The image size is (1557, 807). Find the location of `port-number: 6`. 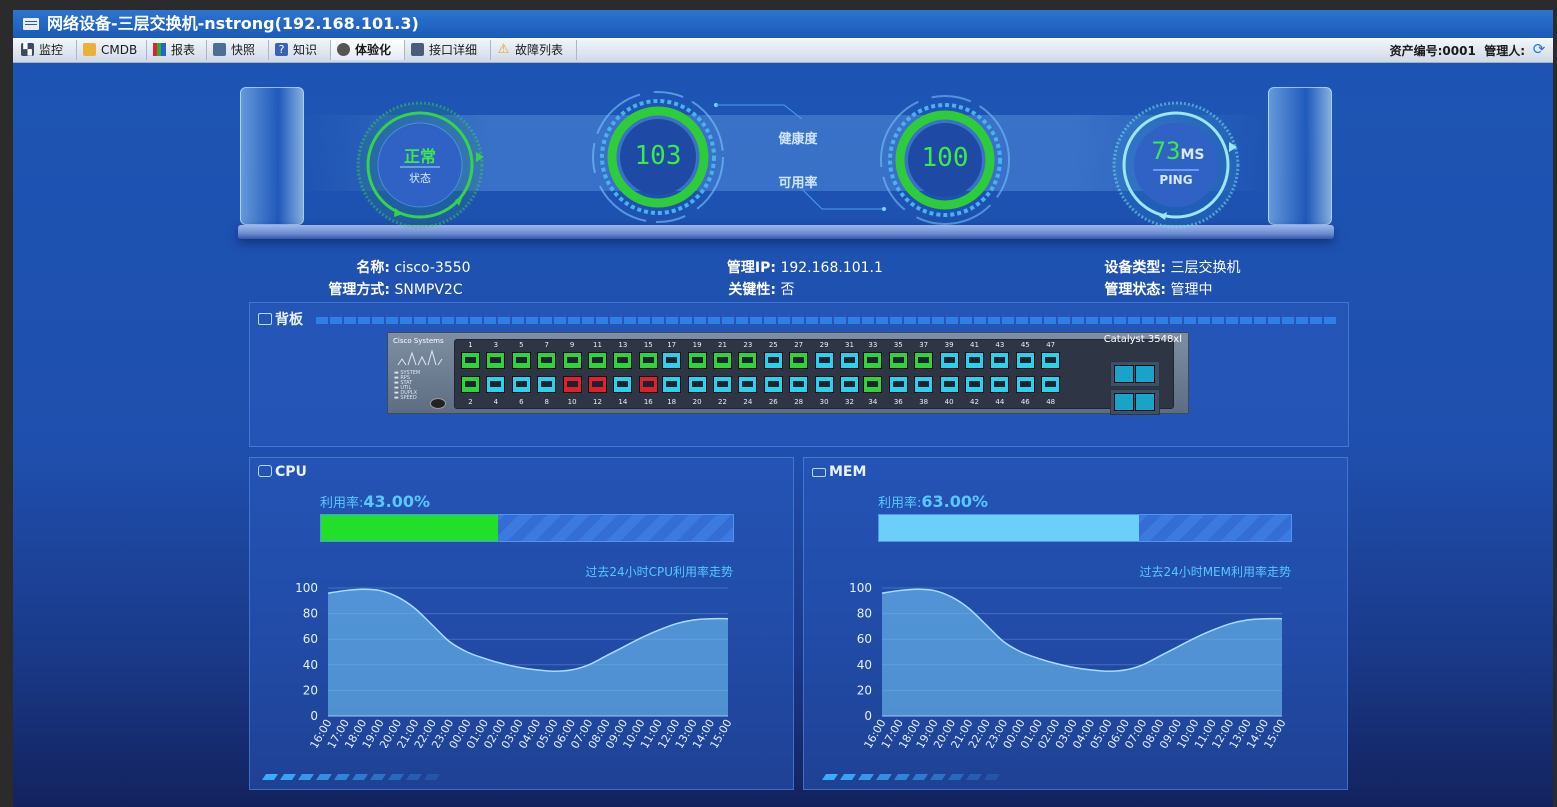

port-number: 6 is located at coordinates (521, 402).